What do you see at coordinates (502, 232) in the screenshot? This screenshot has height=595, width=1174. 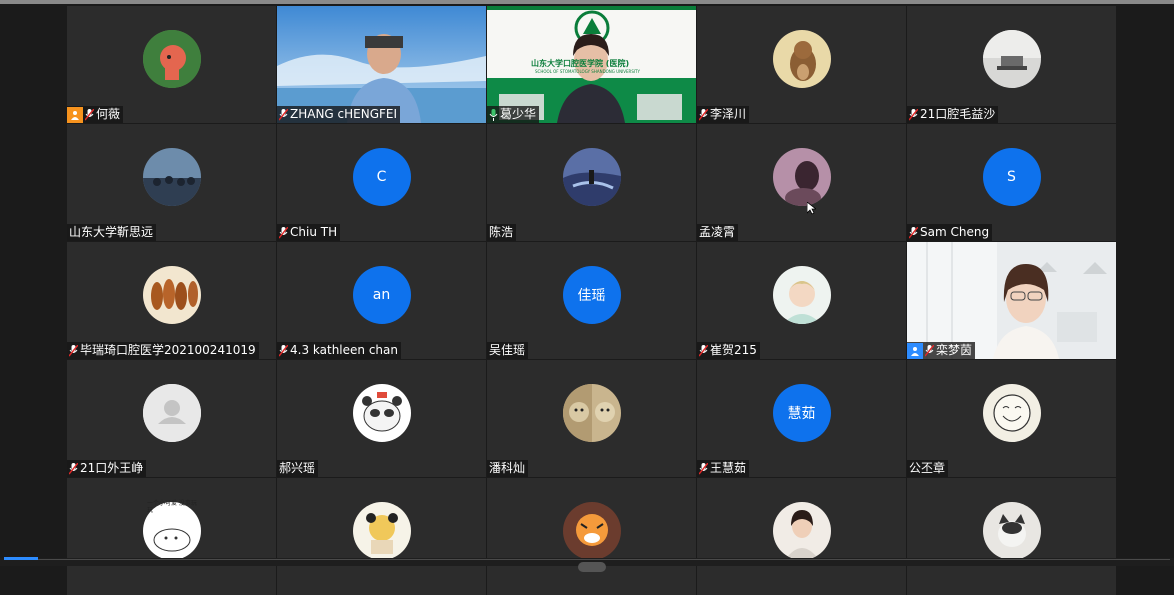 I see `participant-name-label: 陈浩` at bounding box center [502, 232].